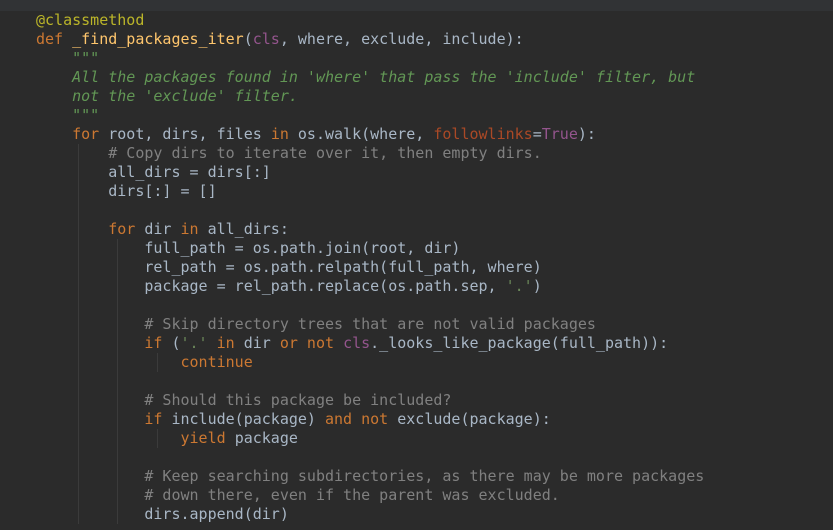 Image resolution: width=833 pixels, height=530 pixels. What do you see at coordinates (370, 172) in the screenshot?
I see `code-line: all_dirs = dirs[:]` at bounding box center [370, 172].